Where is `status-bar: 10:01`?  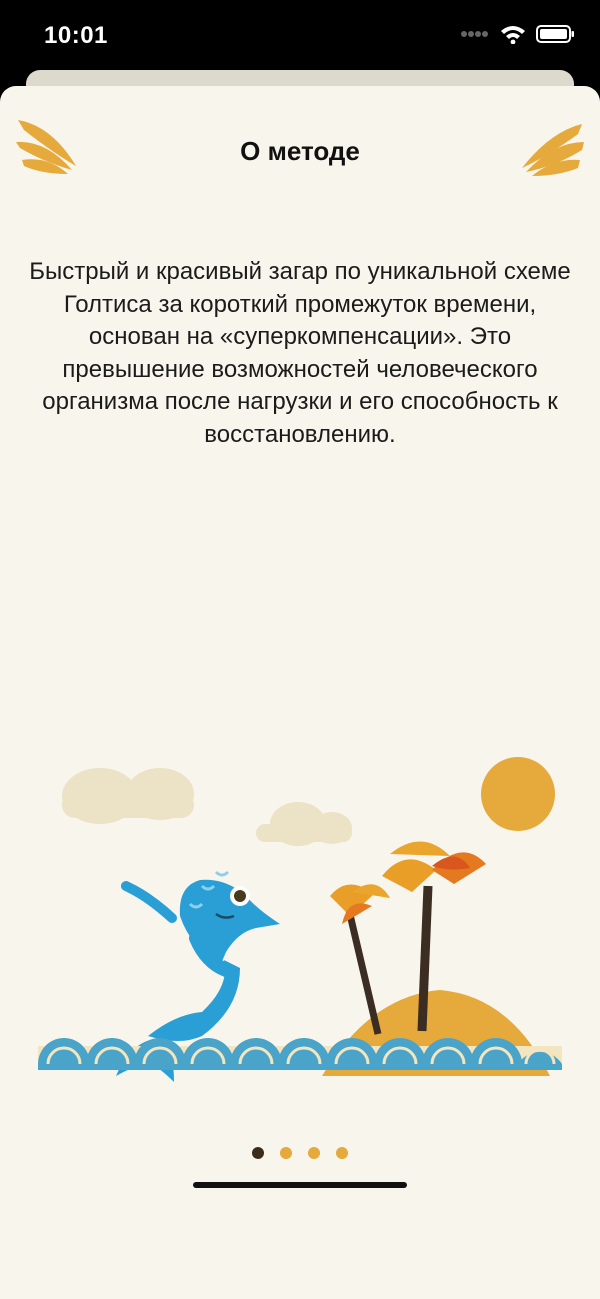
status-bar: 10:01 is located at coordinates (300, 35).